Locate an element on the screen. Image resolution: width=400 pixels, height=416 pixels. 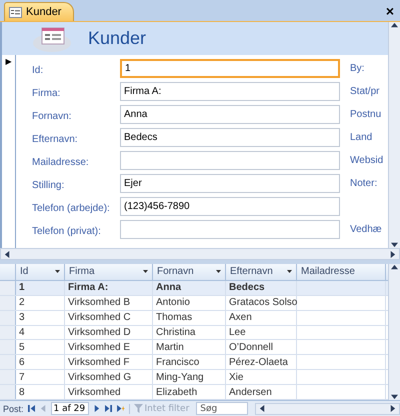
text-field: (123)456-7890 is located at coordinates (230, 206).